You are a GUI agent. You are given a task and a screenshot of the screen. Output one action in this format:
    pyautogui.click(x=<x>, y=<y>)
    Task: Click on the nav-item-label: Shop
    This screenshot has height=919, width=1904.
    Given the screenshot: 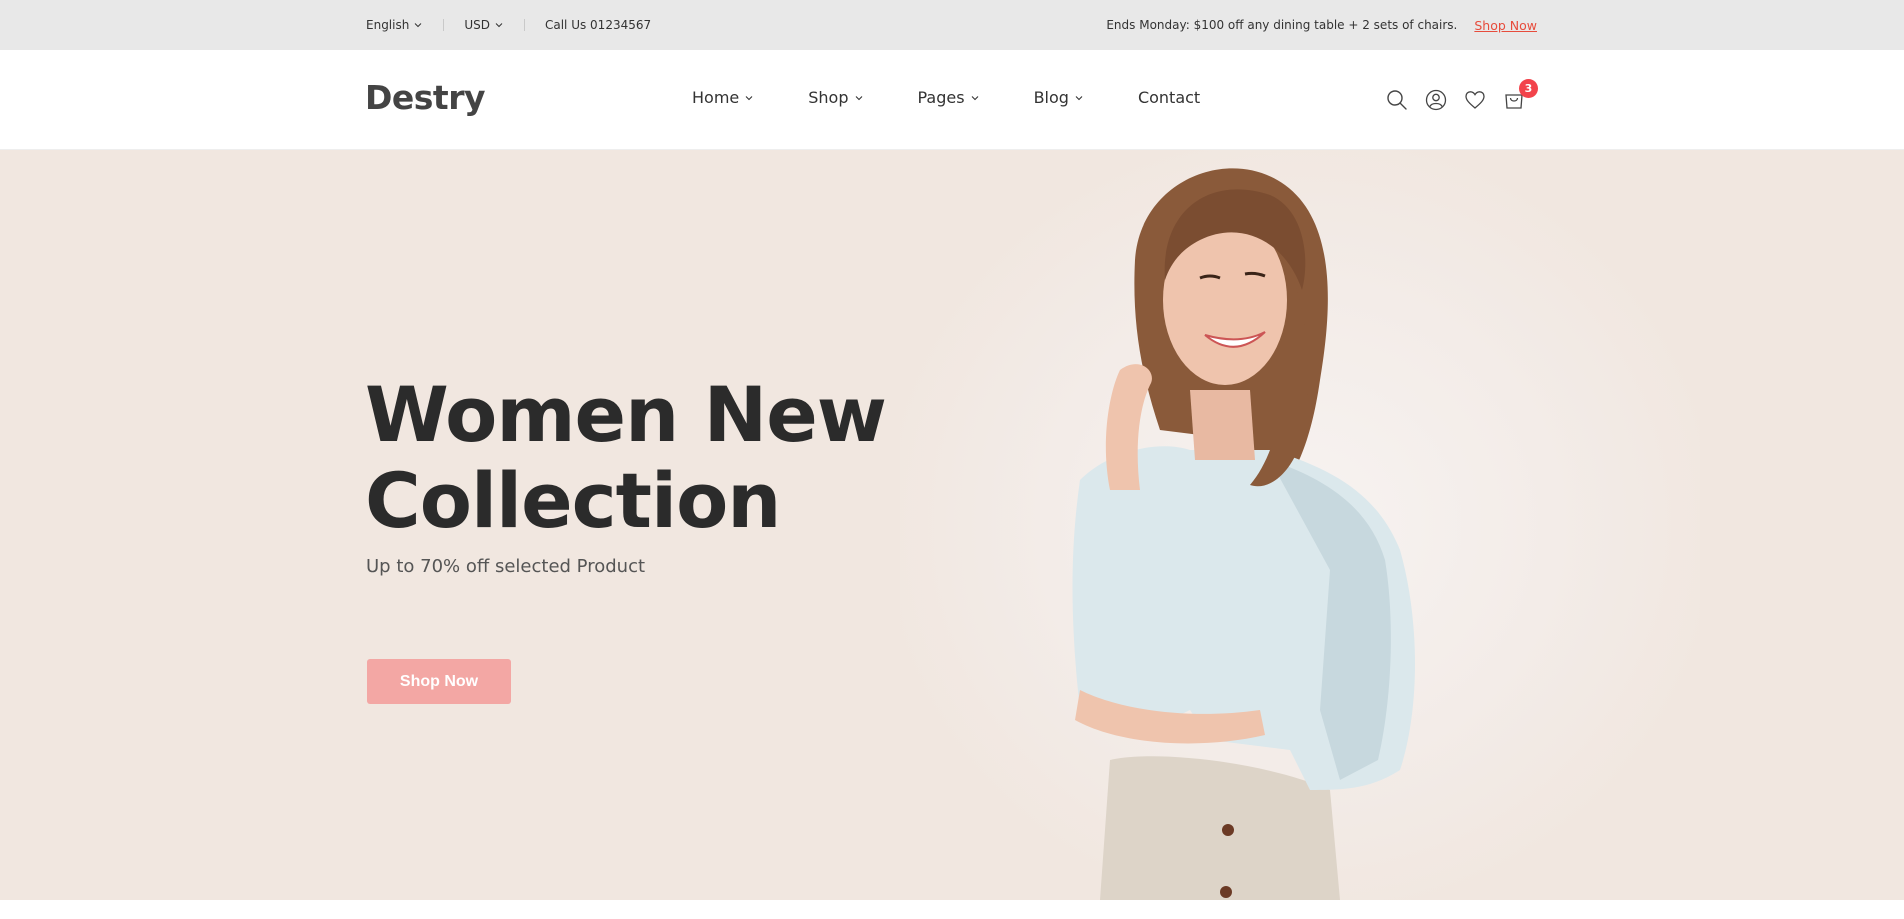 What is the action you would take?
    pyautogui.click(x=828, y=97)
    